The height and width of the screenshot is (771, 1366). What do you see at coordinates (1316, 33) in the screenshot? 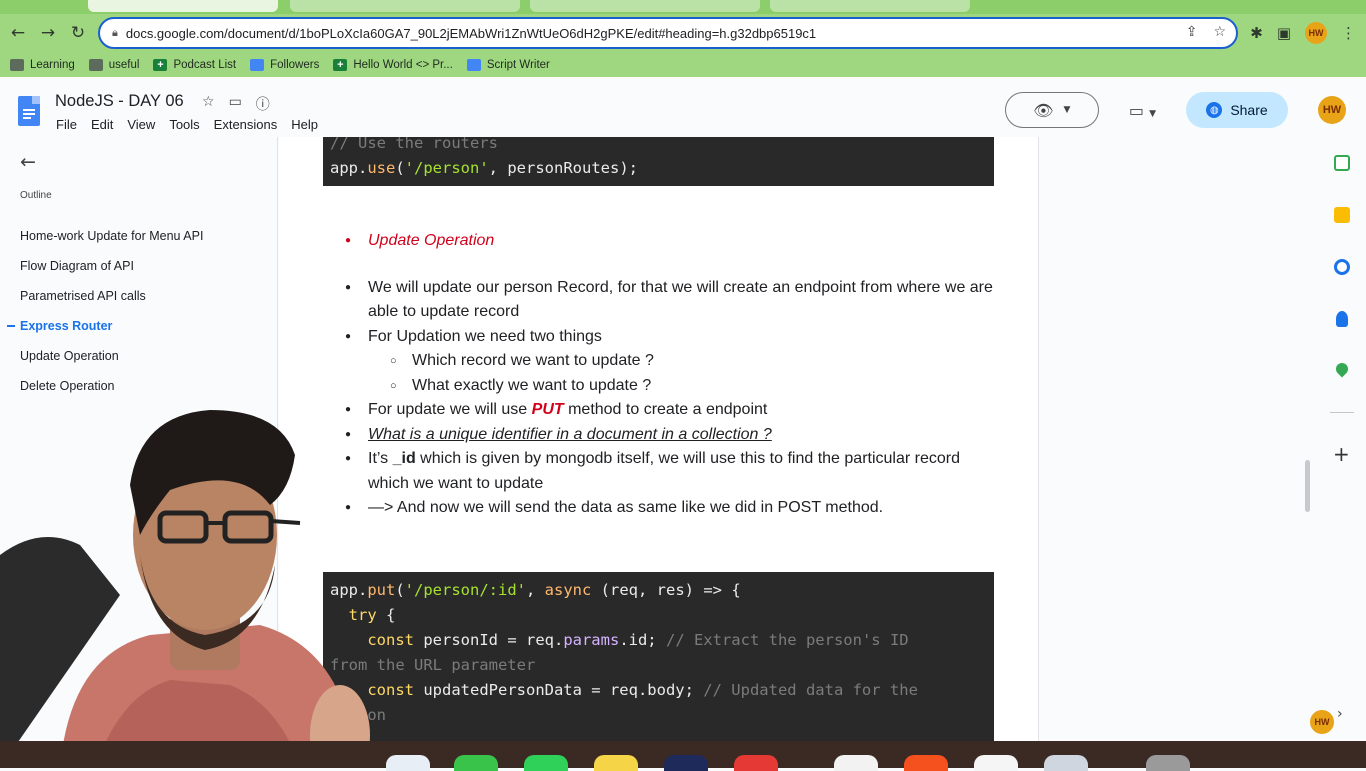
I see `profile-avatar: HW` at bounding box center [1316, 33].